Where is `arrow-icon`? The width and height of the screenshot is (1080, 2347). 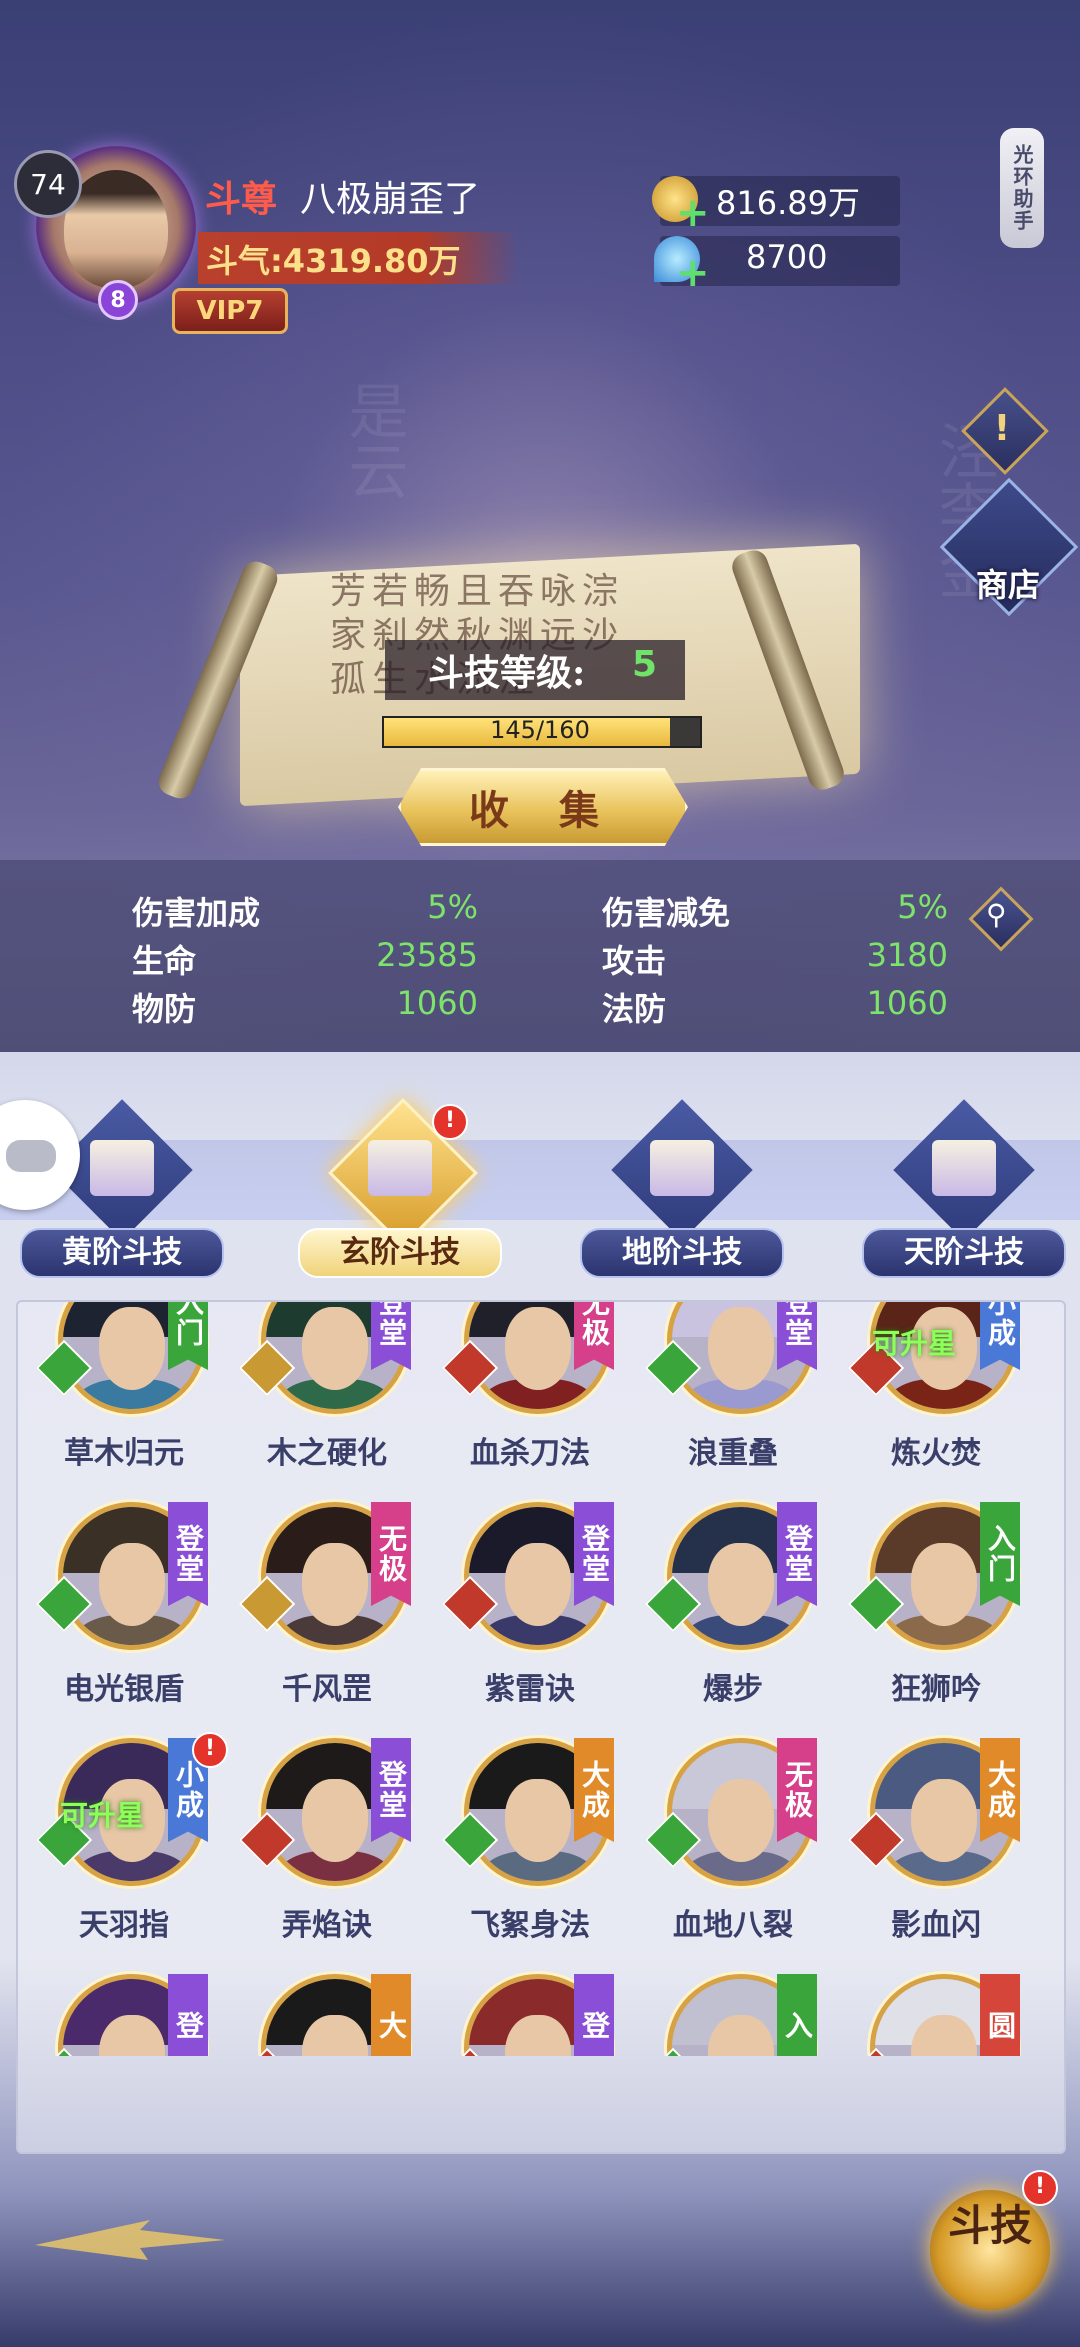
arrow-icon is located at coordinates (130, 2240).